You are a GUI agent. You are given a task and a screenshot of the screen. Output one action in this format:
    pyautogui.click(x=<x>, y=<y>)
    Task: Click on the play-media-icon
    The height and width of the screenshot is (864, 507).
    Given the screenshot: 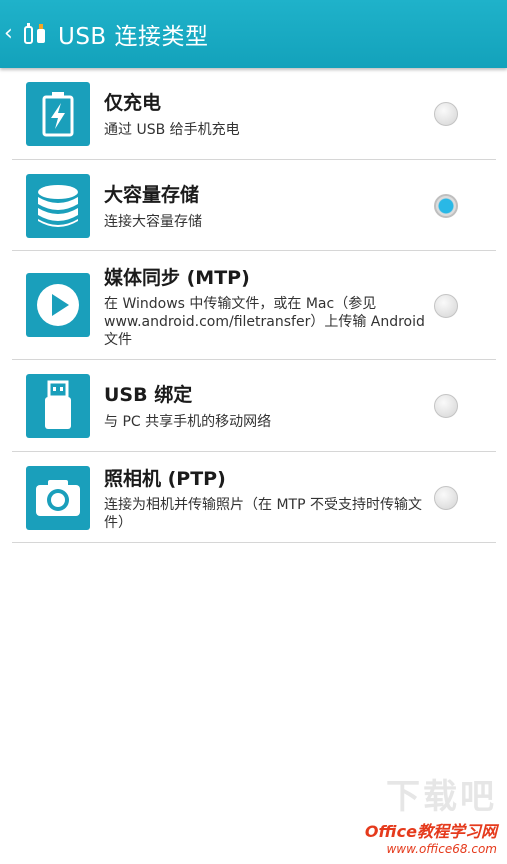 What is the action you would take?
    pyautogui.click(x=58, y=305)
    